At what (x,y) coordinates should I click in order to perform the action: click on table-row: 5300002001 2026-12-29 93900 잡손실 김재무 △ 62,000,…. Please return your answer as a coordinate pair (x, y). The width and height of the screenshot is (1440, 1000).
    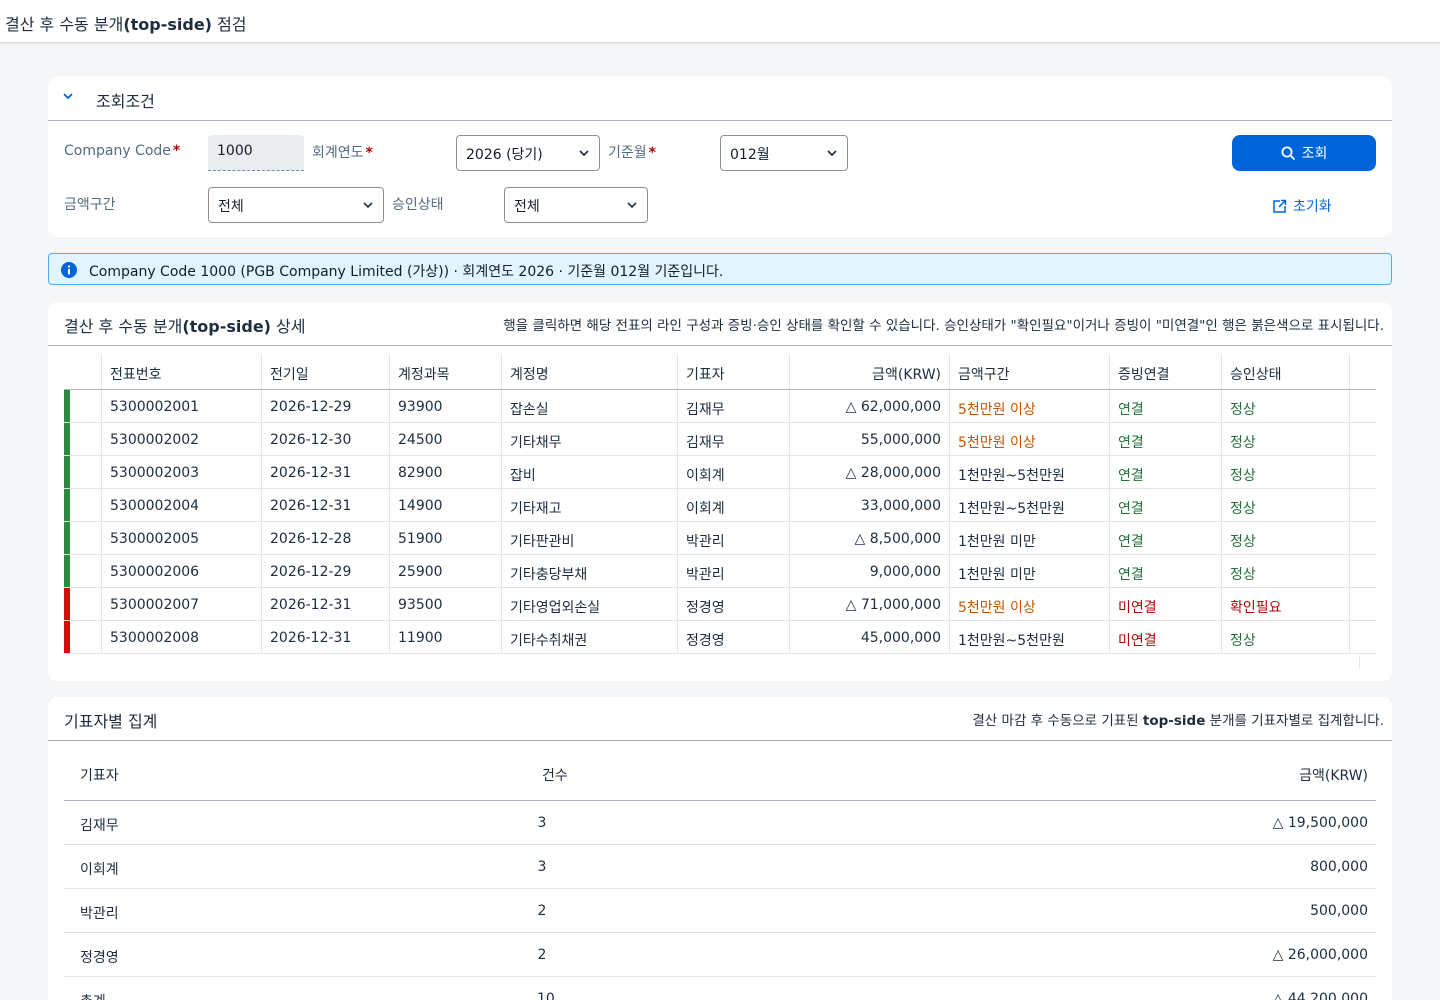
    Looking at the image, I should click on (720, 406).